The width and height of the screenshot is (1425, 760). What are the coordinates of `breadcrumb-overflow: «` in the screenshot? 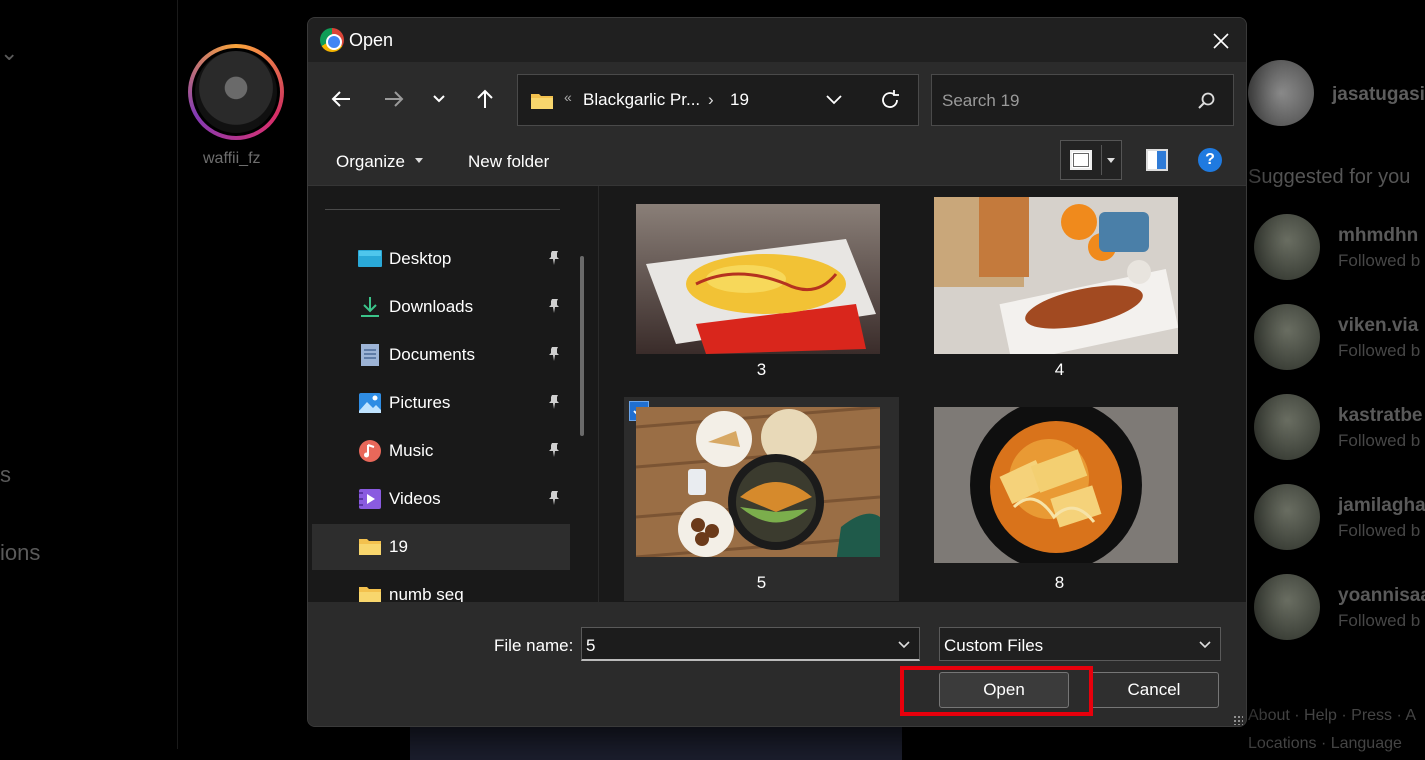 It's located at (568, 97).